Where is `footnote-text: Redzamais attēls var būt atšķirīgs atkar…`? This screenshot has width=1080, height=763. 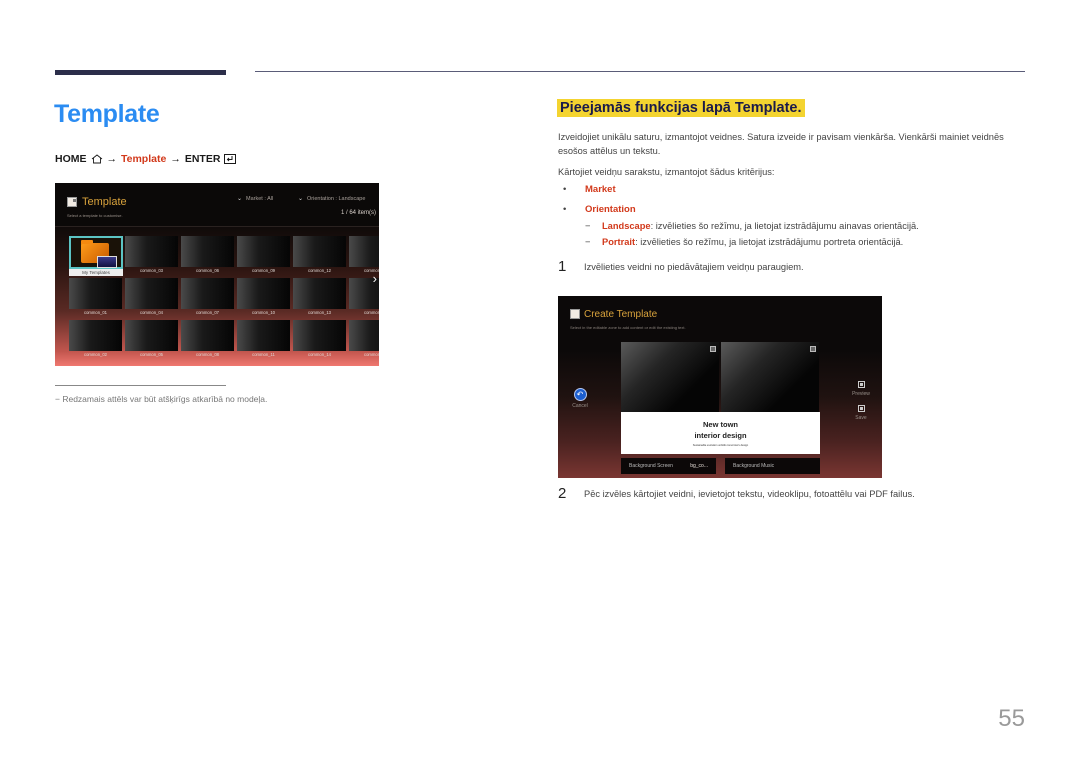 footnote-text: Redzamais attēls var būt atšķirīgs atkar… is located at coordinates (165, 399).